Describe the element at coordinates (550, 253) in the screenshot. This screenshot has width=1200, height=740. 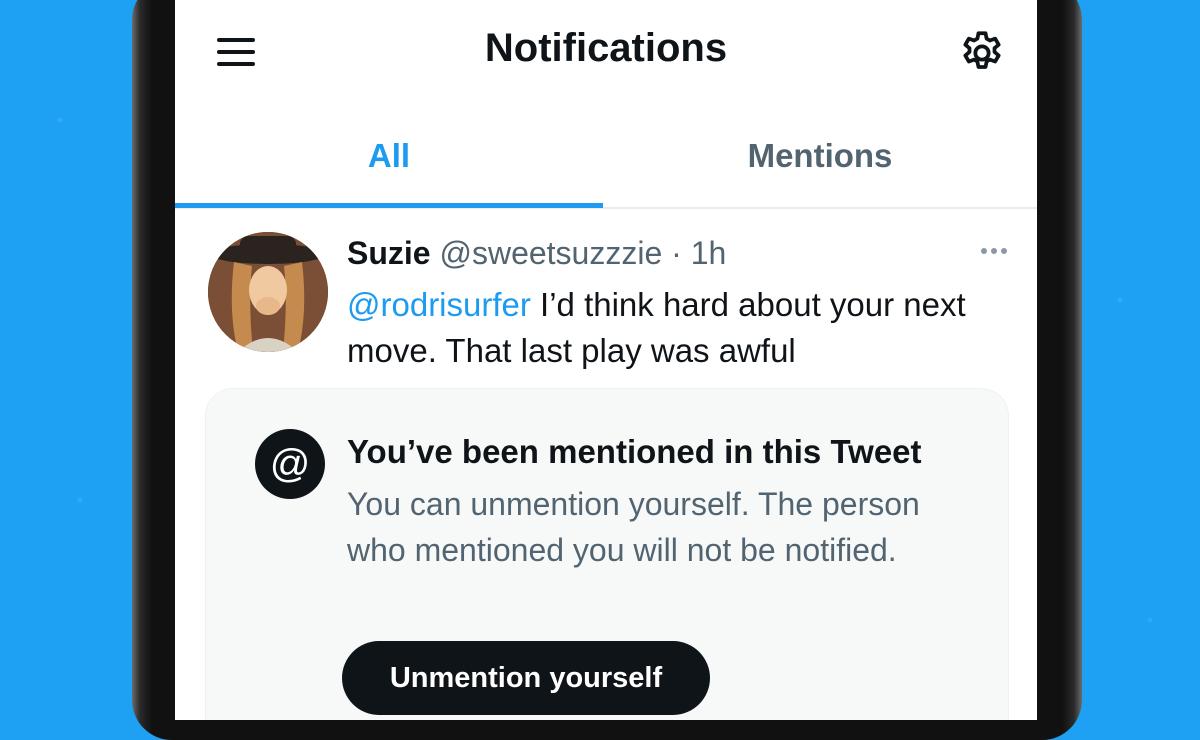
I see `tweet-handle: @sweetsuzzzie` at that location.